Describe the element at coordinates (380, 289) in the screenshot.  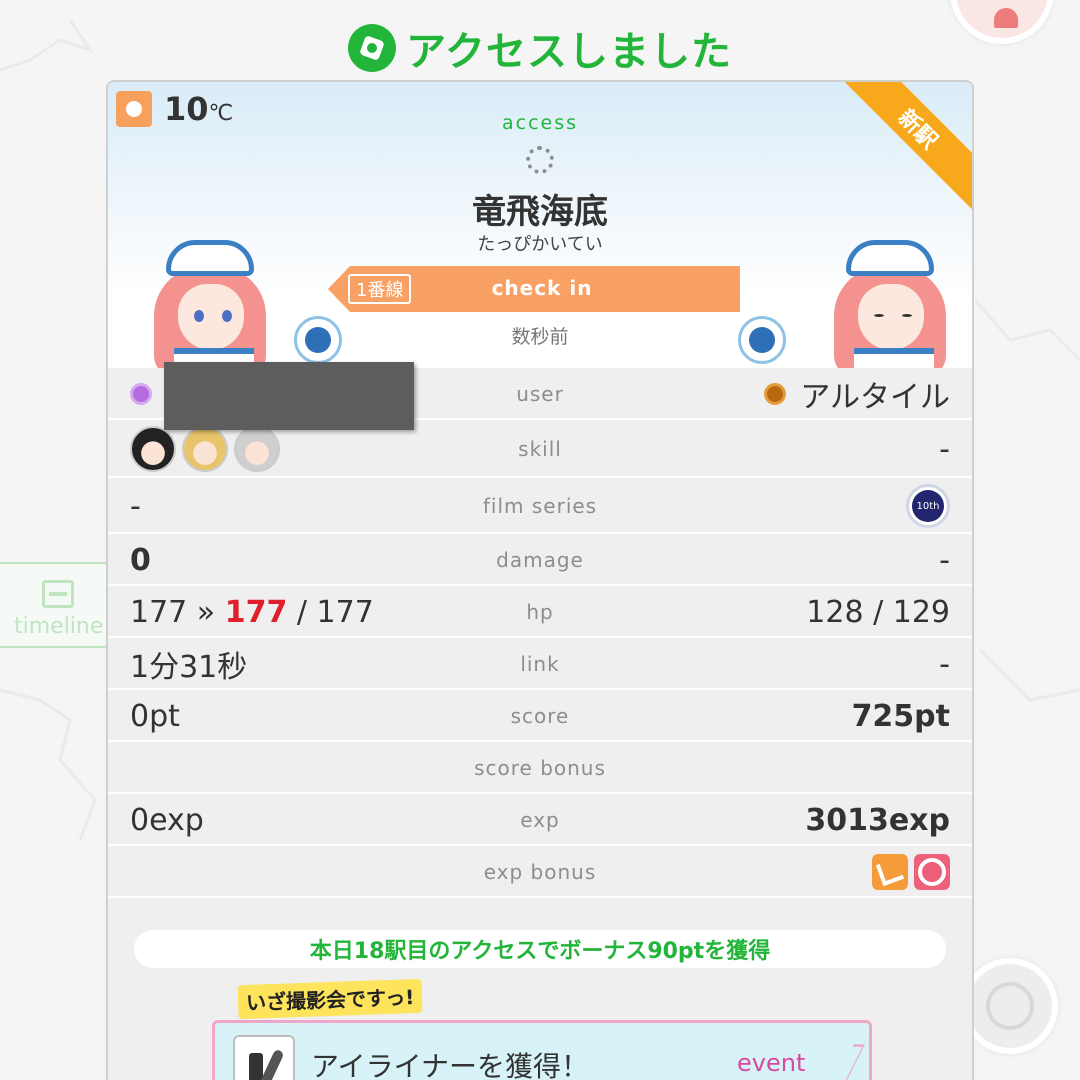
I see `line-tag: 1番線` at that location.